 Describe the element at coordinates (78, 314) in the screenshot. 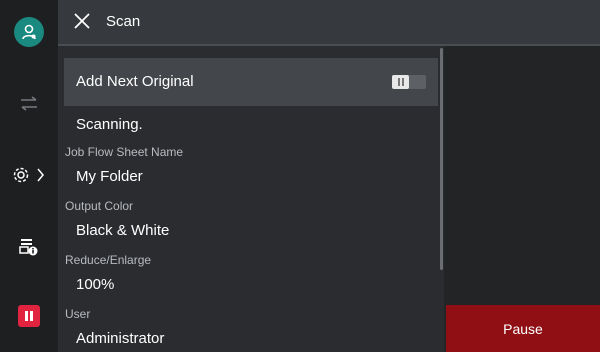

I see `user-label: User` at that location.